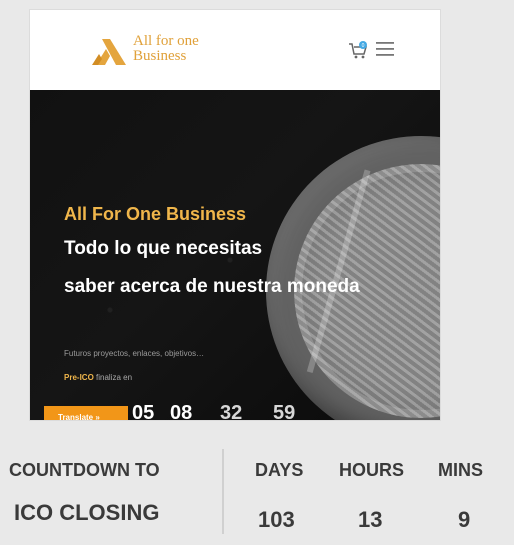  Describe the element at coordinates (113, 377) in the screenshot. I see `preico-rest: finaliza en` at that location.